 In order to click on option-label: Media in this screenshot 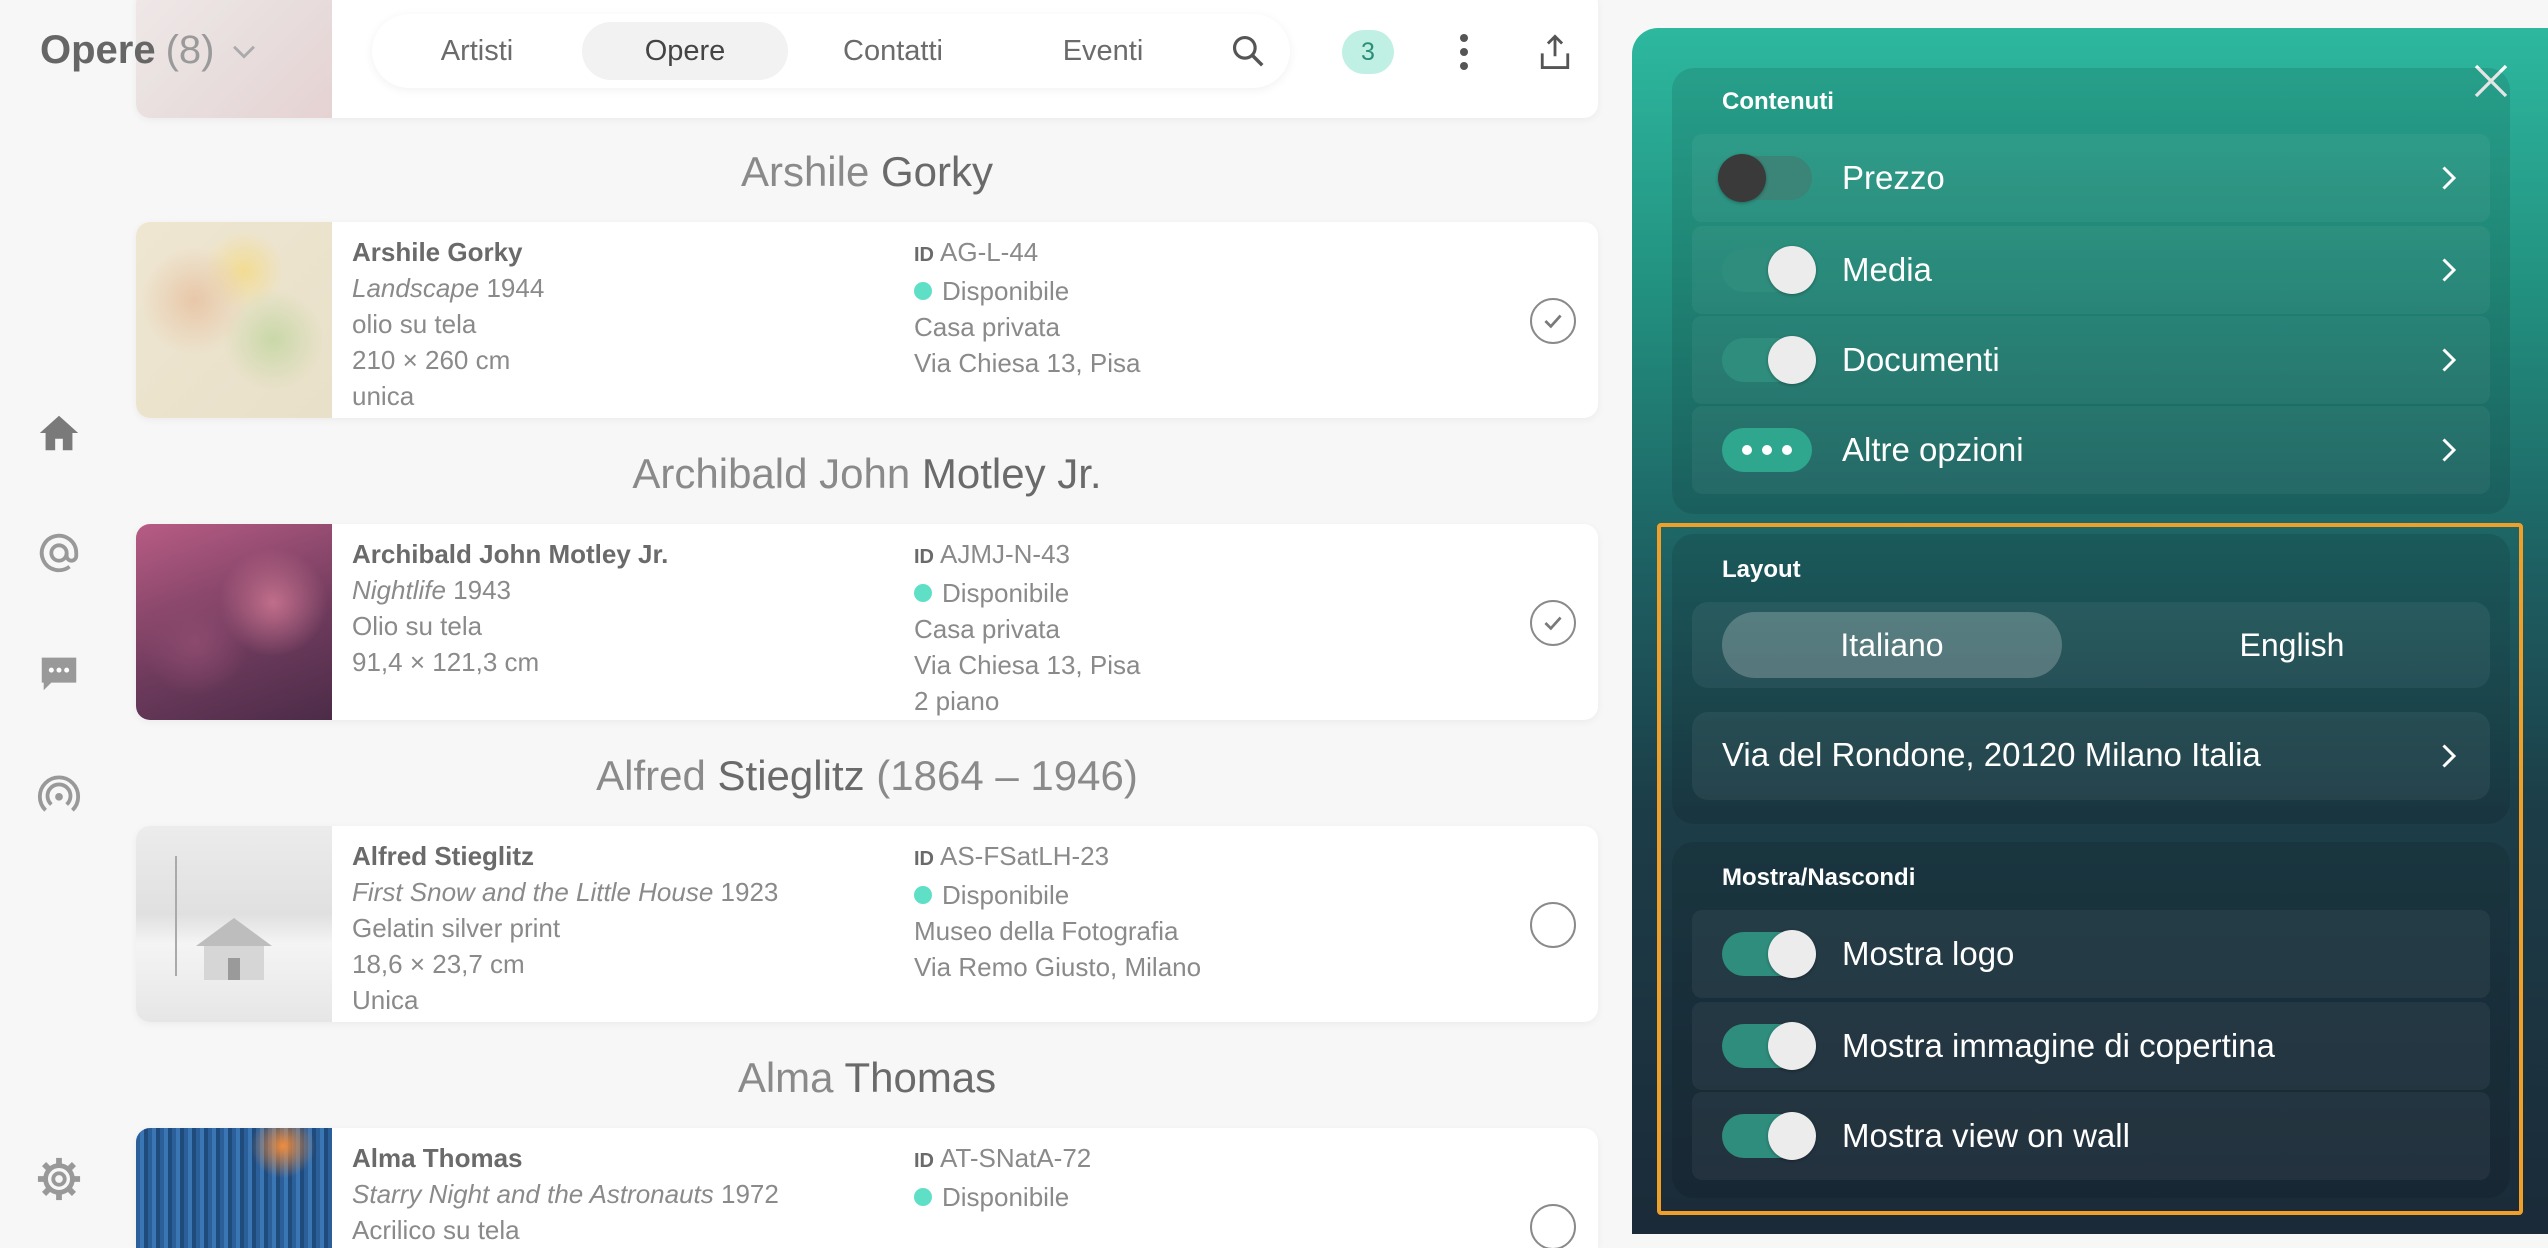, I will do `click(1887, 269)`.